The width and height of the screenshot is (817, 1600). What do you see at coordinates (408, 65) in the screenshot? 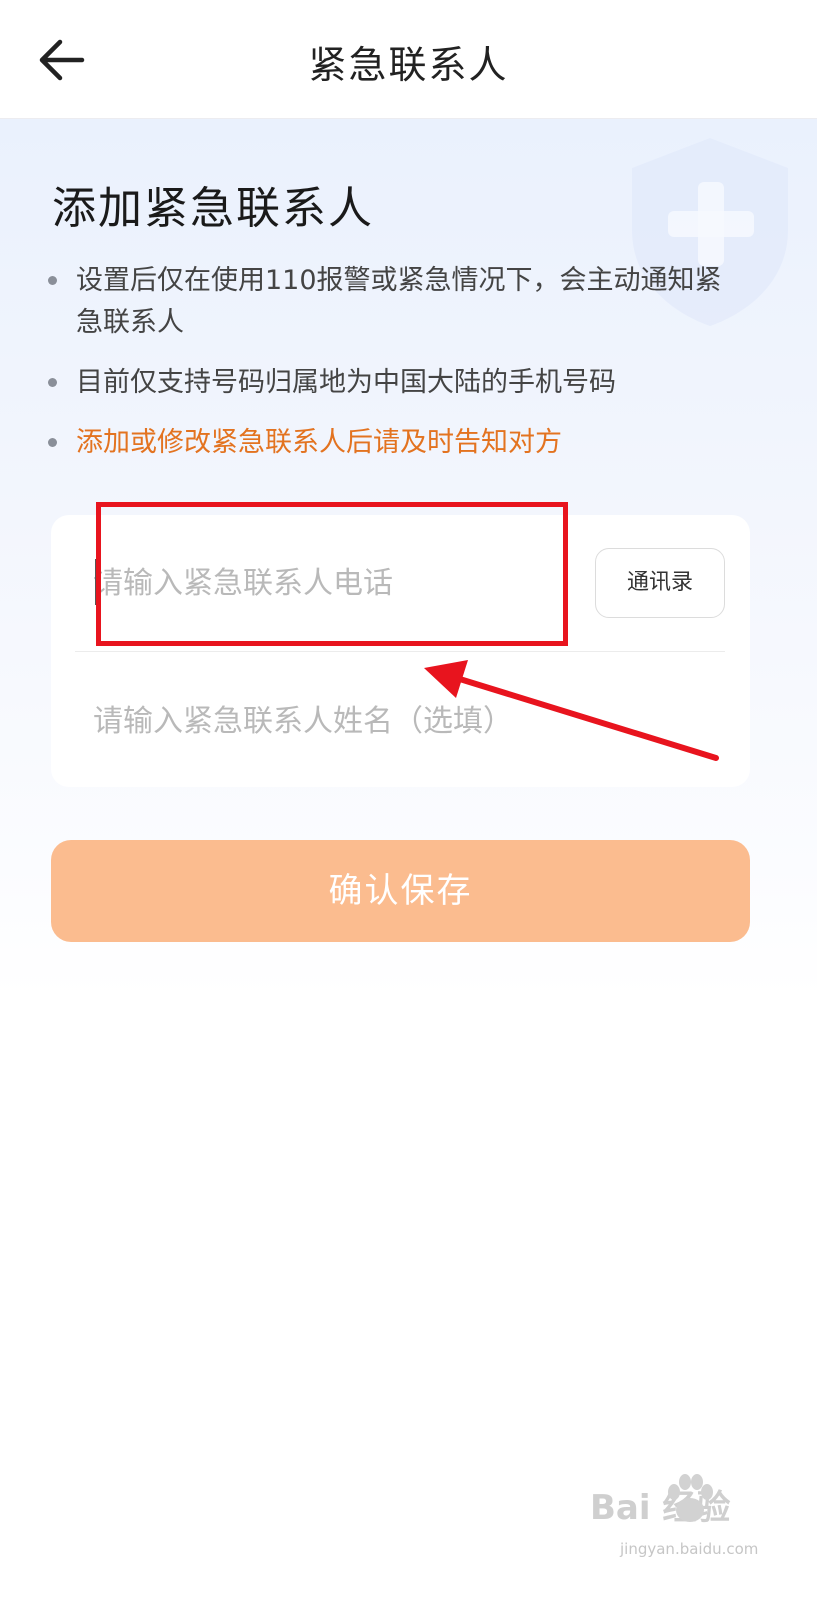
I see `page-title: 紧急联系人` at bounding box center [408, 65].